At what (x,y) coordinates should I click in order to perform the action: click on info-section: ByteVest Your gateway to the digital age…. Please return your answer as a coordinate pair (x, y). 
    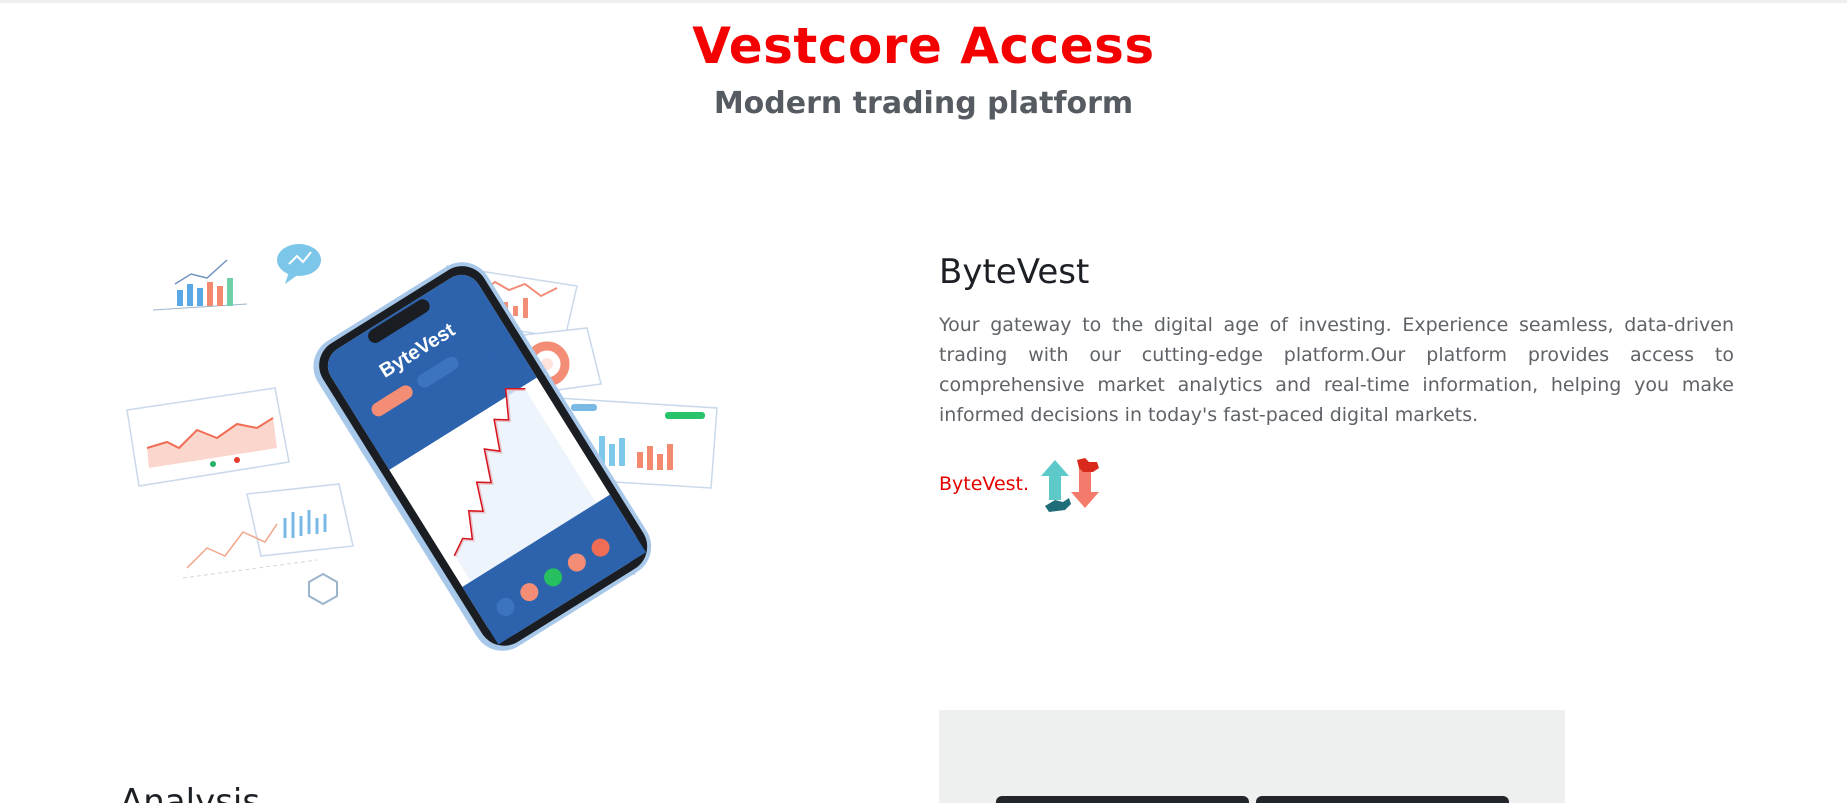
    Looking at the image, I should click on (1336, 380).